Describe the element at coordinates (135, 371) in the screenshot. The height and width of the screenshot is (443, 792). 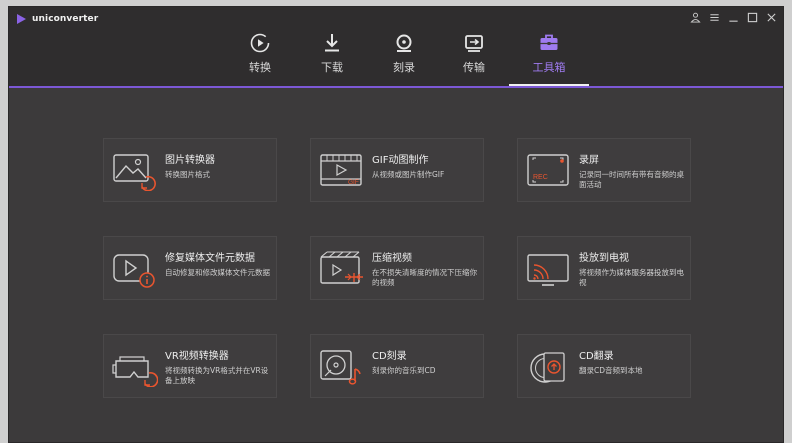
I see `vr-converter-icon` at that location.